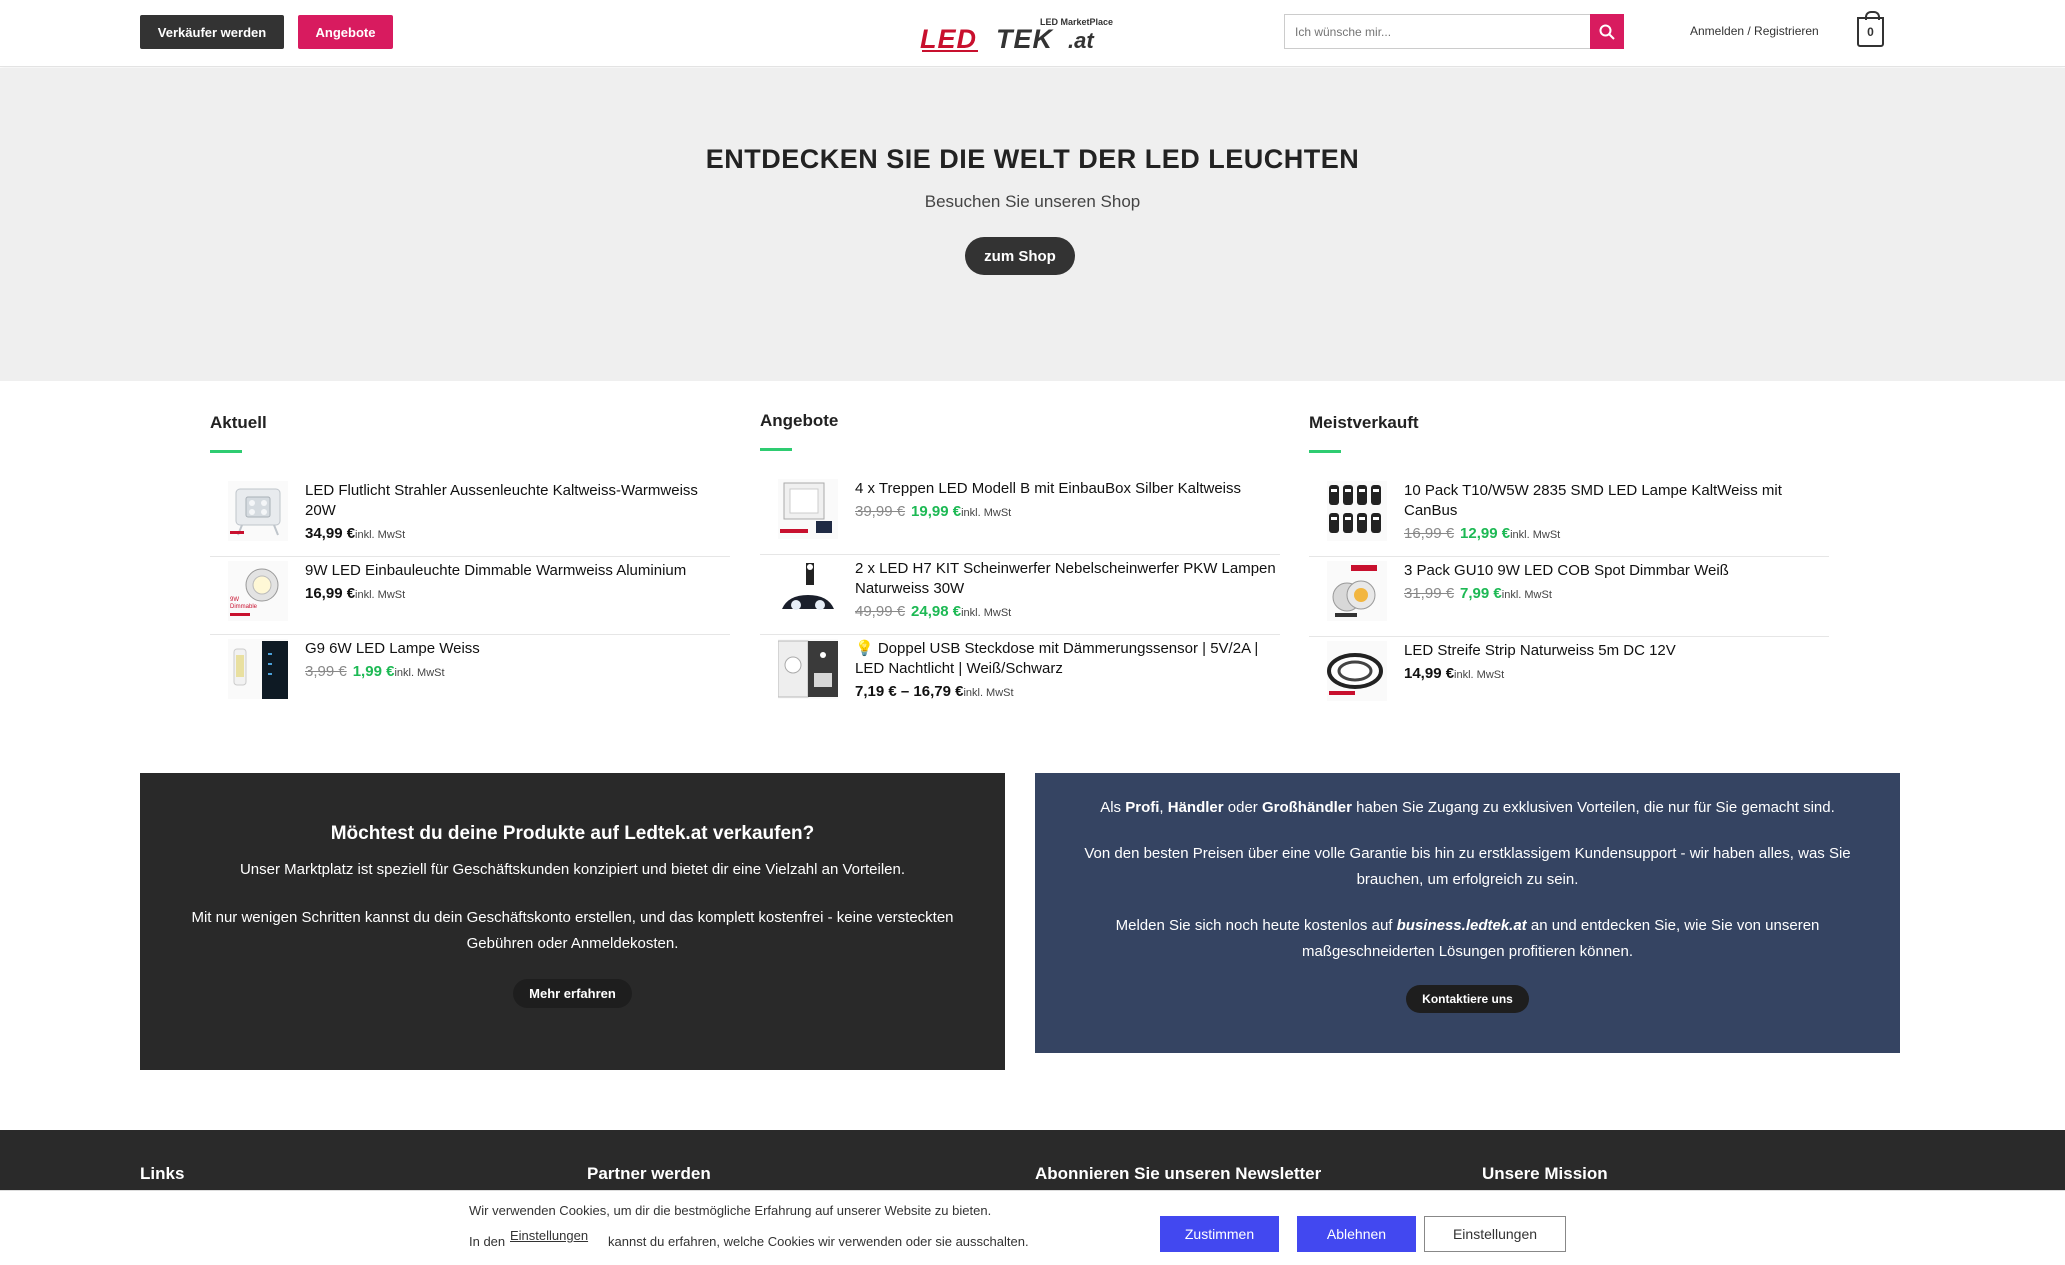 The width and height of the screenshot is (2065, 1265). Describe the element at coordinates (1616, 593) in the screenshot. I see `product-price: 31,99 € 7,99 €inkl. MwSt` at that location.